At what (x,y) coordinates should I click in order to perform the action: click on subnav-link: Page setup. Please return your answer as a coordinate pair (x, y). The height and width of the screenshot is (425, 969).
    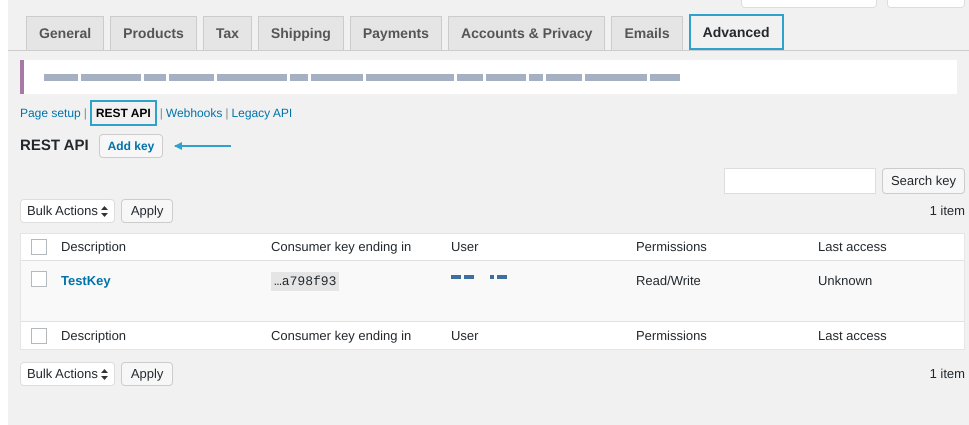
    Looking at the image, I should click on (50, 113).